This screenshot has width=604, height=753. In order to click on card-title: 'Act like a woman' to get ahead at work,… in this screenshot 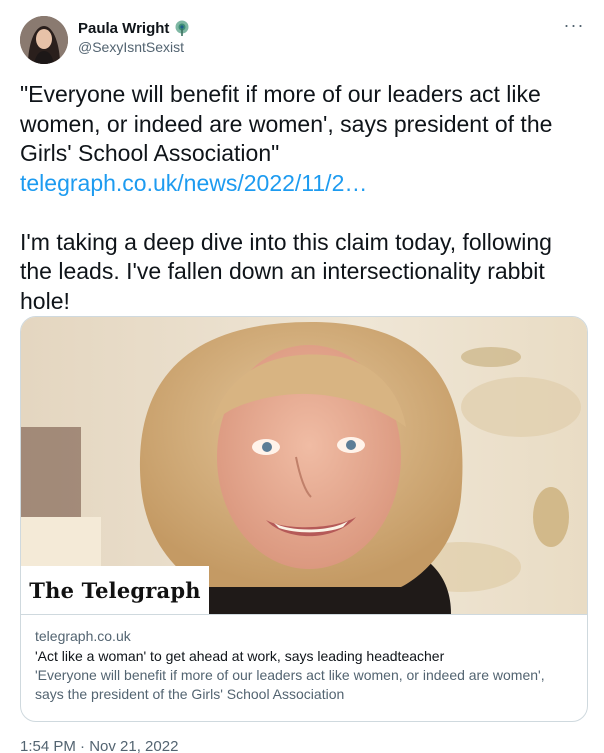, I will do `click(240, 656)`.